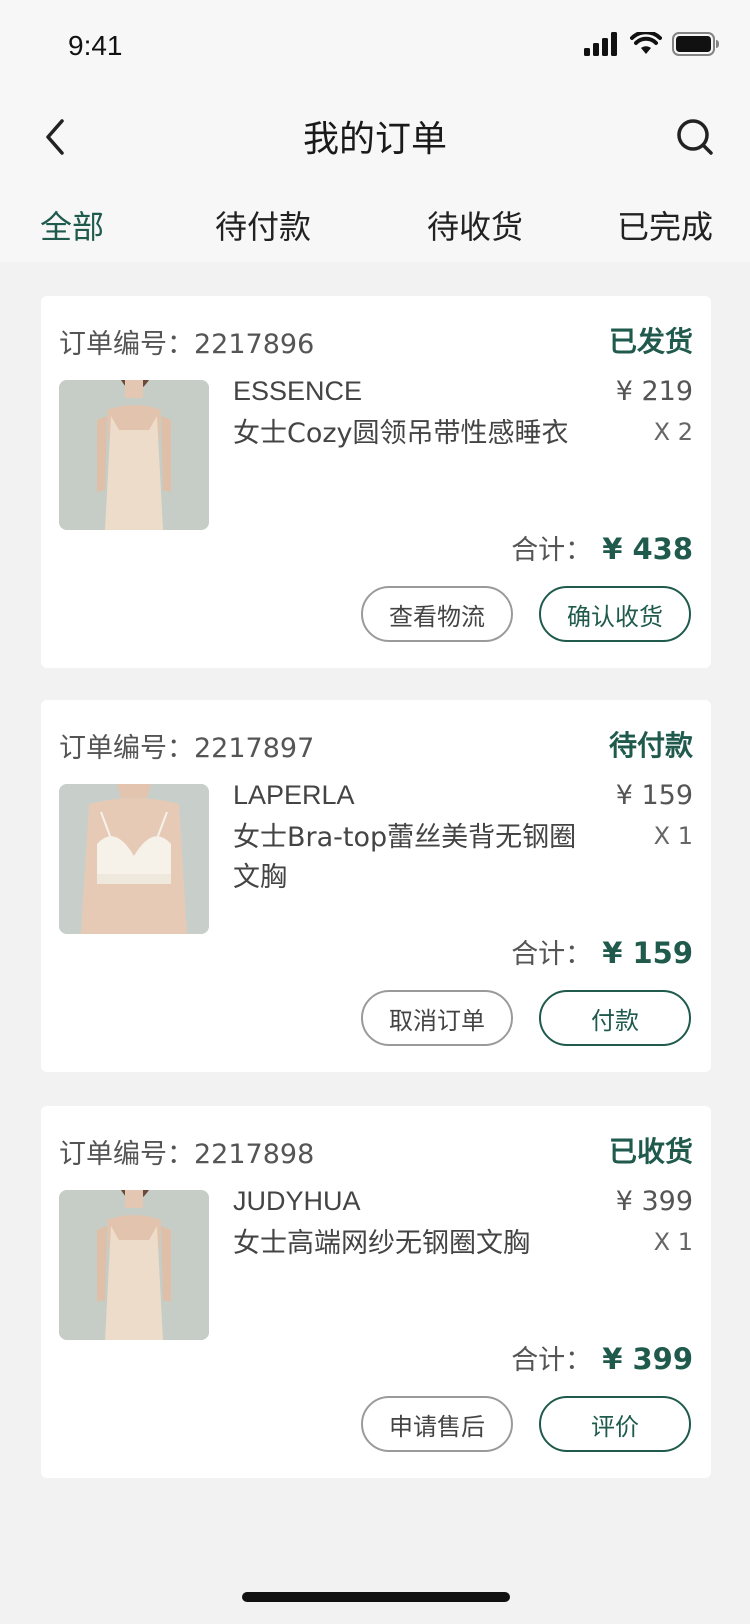 This screenshot has width=750, height=1624. What do you see at coordinates (615, 1424) in the screenshot?
I see `review-button: 评价` at bounding box center [615, 1424].